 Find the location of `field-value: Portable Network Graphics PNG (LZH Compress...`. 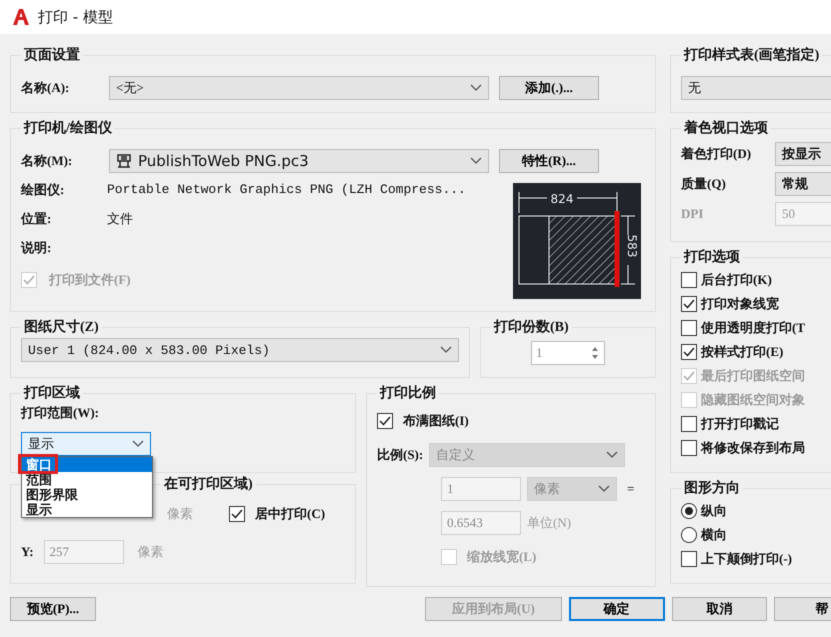

field-value: Portable Network Graphics PNG (LZH Compress... is located at coordinates (286, 189).